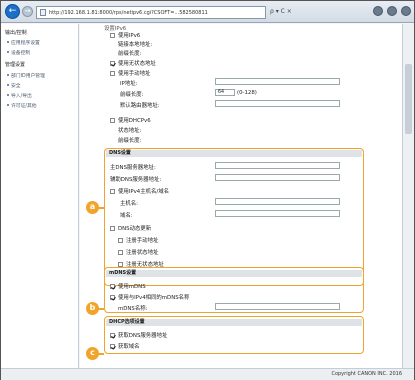 The width and height of the screenshot is (415, 380). I want to click on register-manual-row: 注册手动地址, so click(138, 240).